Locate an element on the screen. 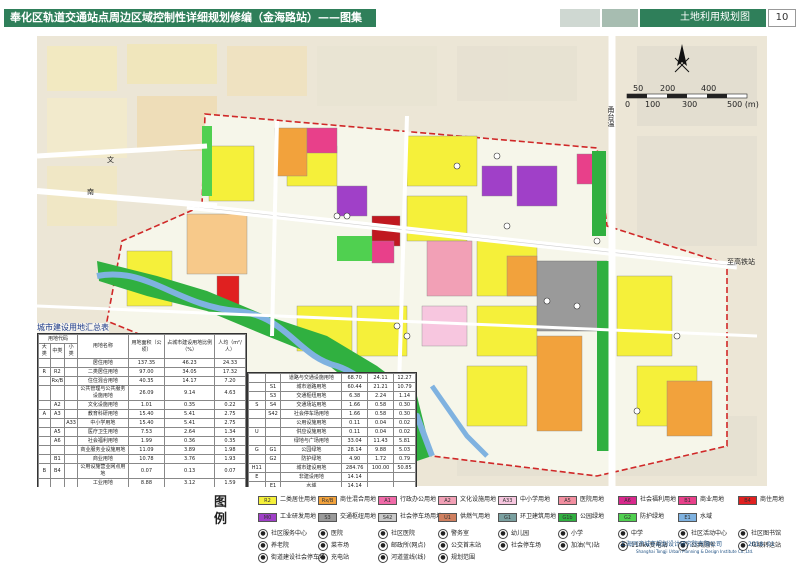 Image resolution: width=800 pixels, height=568 pixels. table-cell: 供应设施用地 is located at coordinates (311, 432).